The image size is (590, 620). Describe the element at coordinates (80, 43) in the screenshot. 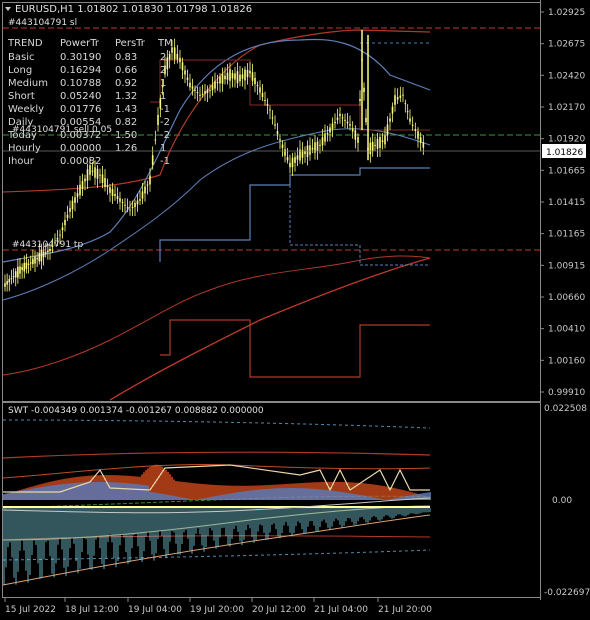

I see `table-header-powertr: PowerTr` at that location.